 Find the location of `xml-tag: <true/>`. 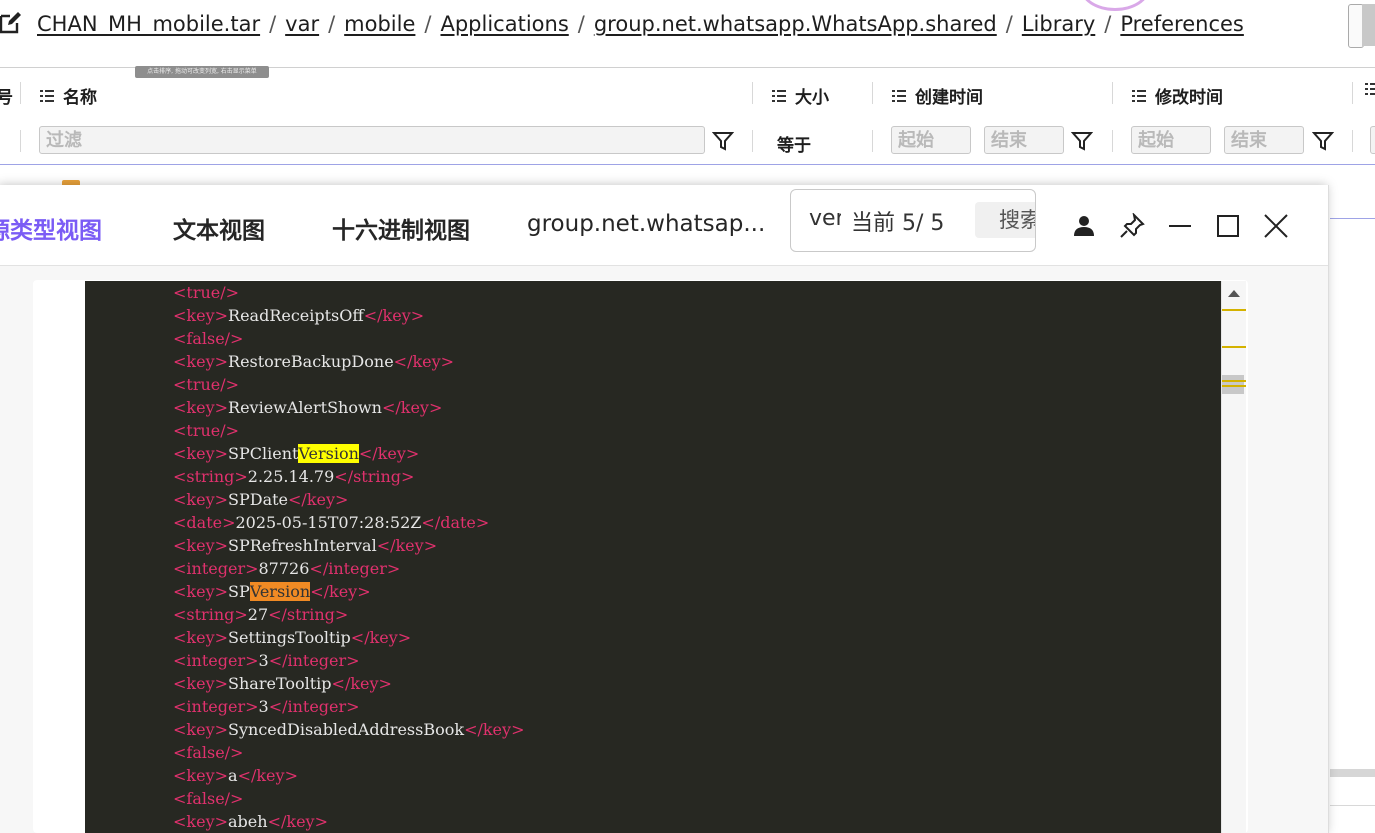

xml-tag: <true/> is located at coordinates (206, 292).